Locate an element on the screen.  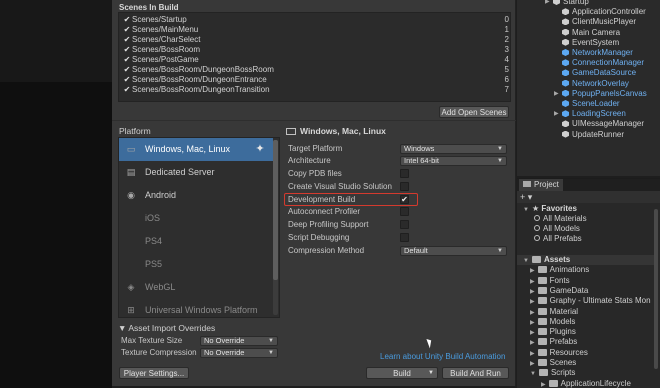
max-texture-size-dropdown: No Override ▼ is located at coordinates (239, 341).